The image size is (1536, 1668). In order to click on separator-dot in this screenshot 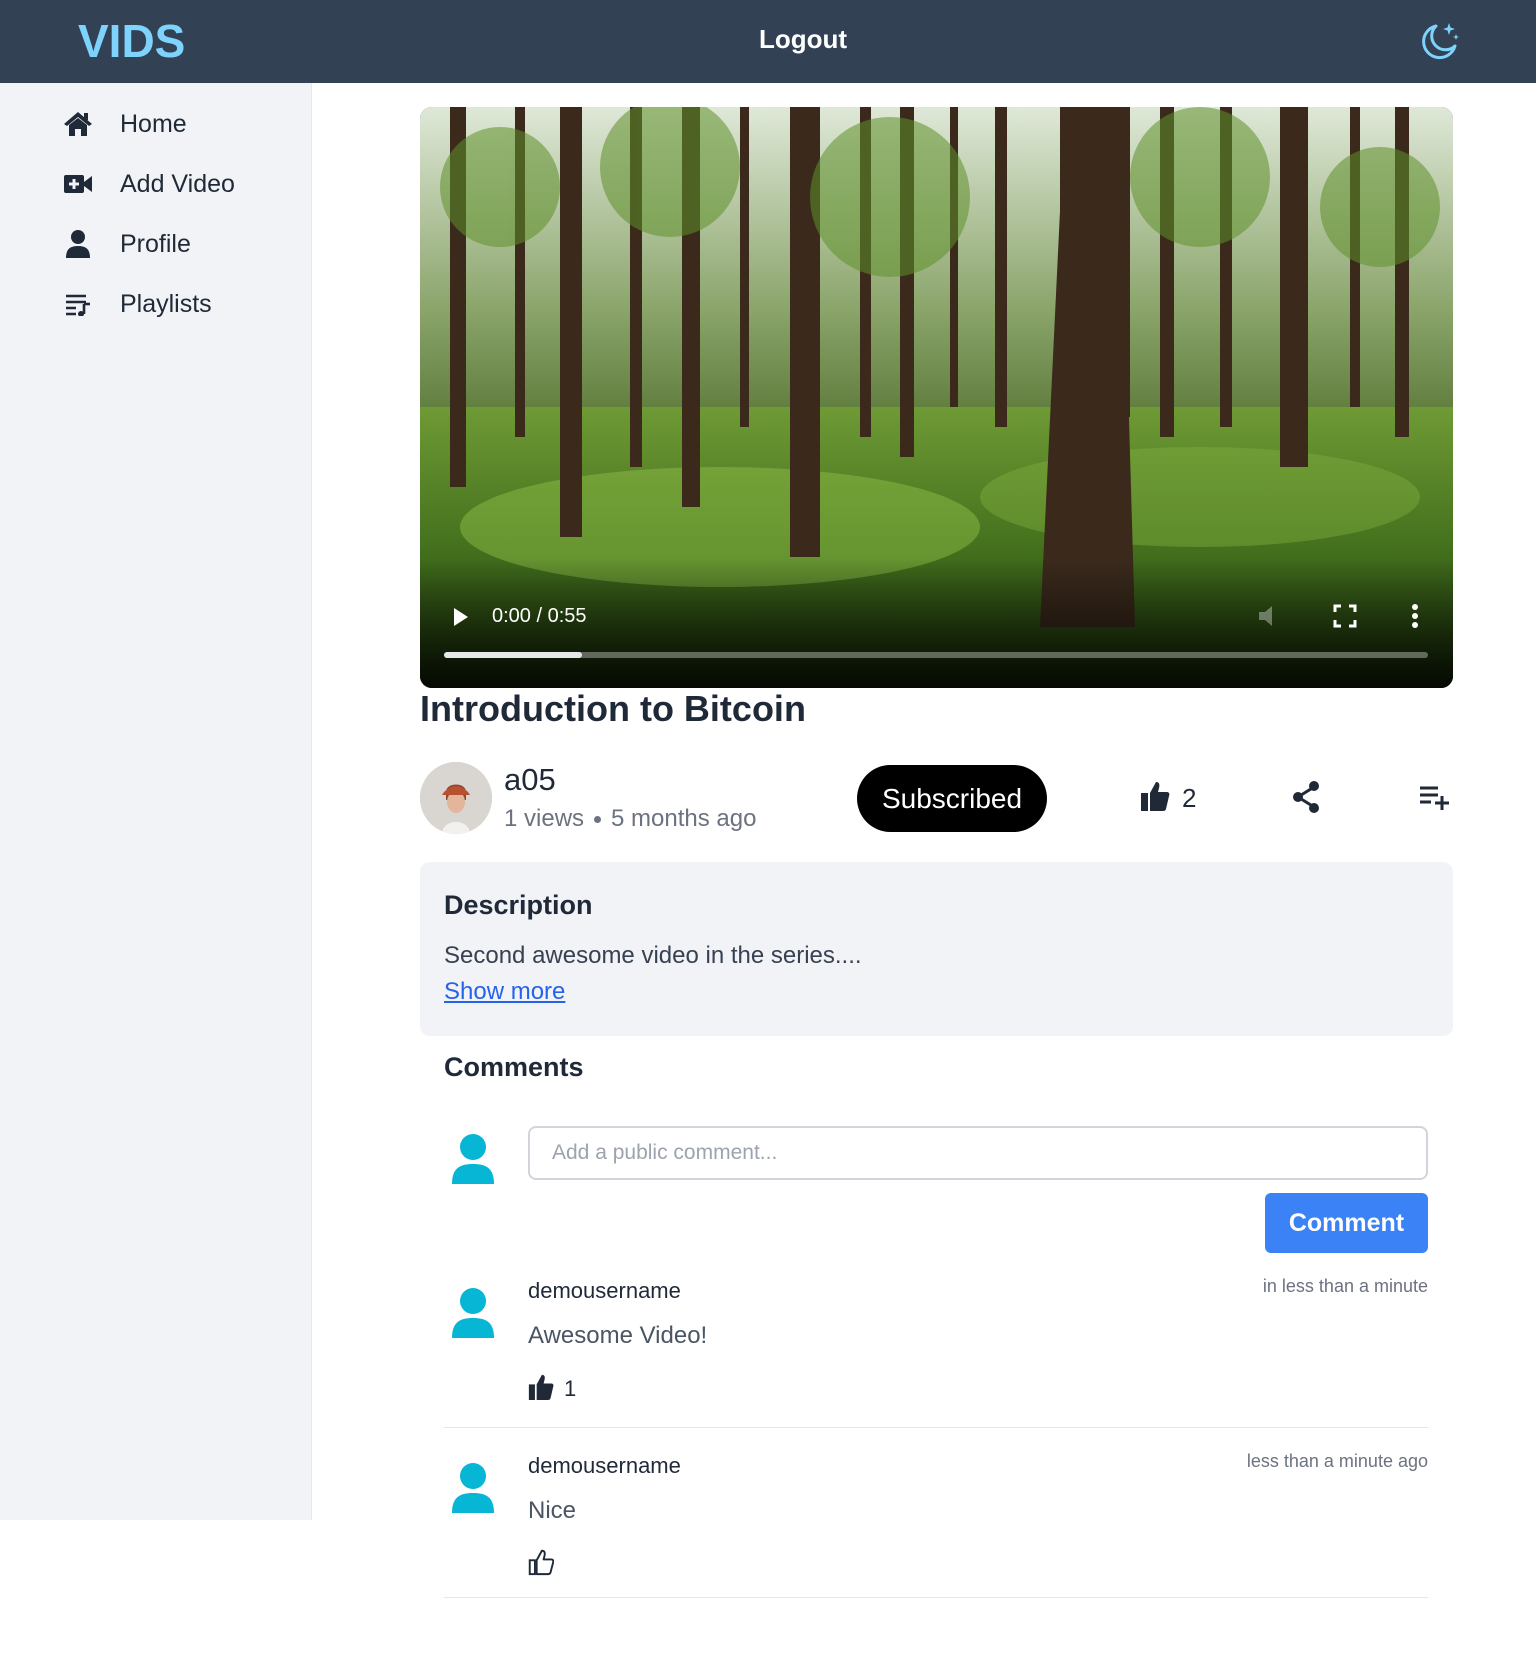, I will do `click(598, 819)`.